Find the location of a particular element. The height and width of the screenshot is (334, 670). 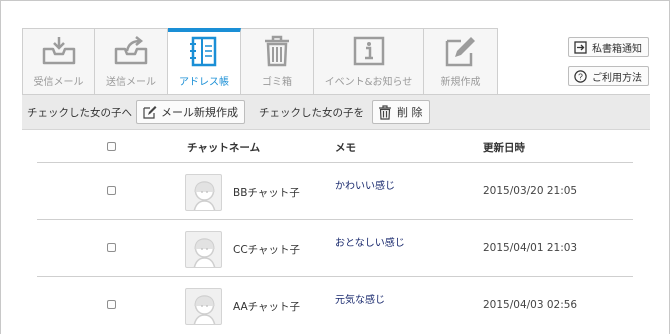

outbox-icon is located at coordinates (131, 51).